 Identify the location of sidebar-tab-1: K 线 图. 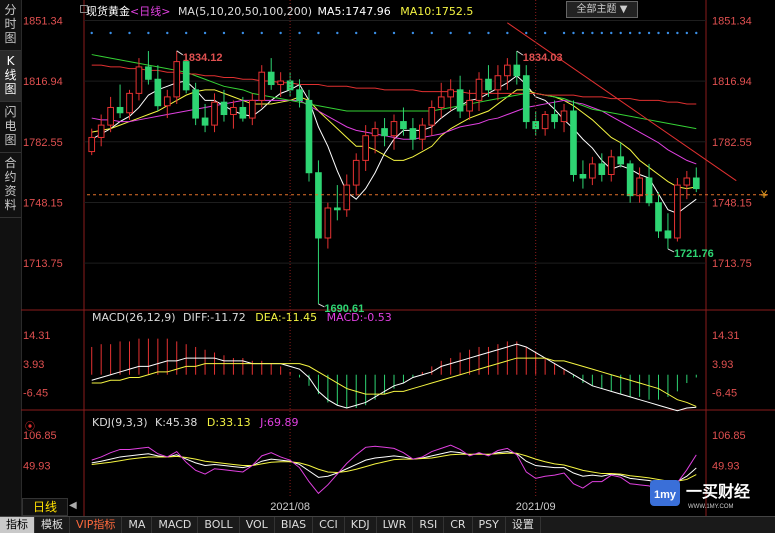
(10, 76).